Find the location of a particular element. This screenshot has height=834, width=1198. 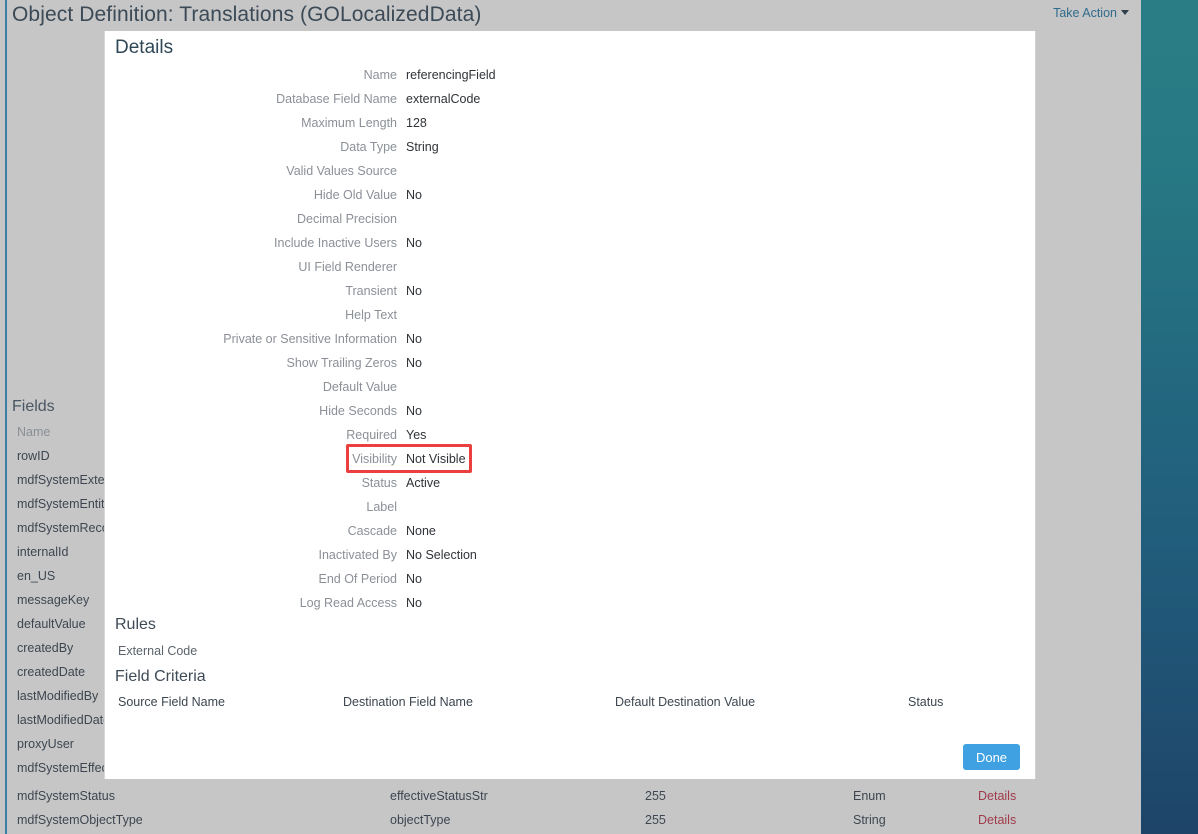

detail-label-private-or-sensitive-information: Private or Sensitive Information is located at coordinates (310, 339).